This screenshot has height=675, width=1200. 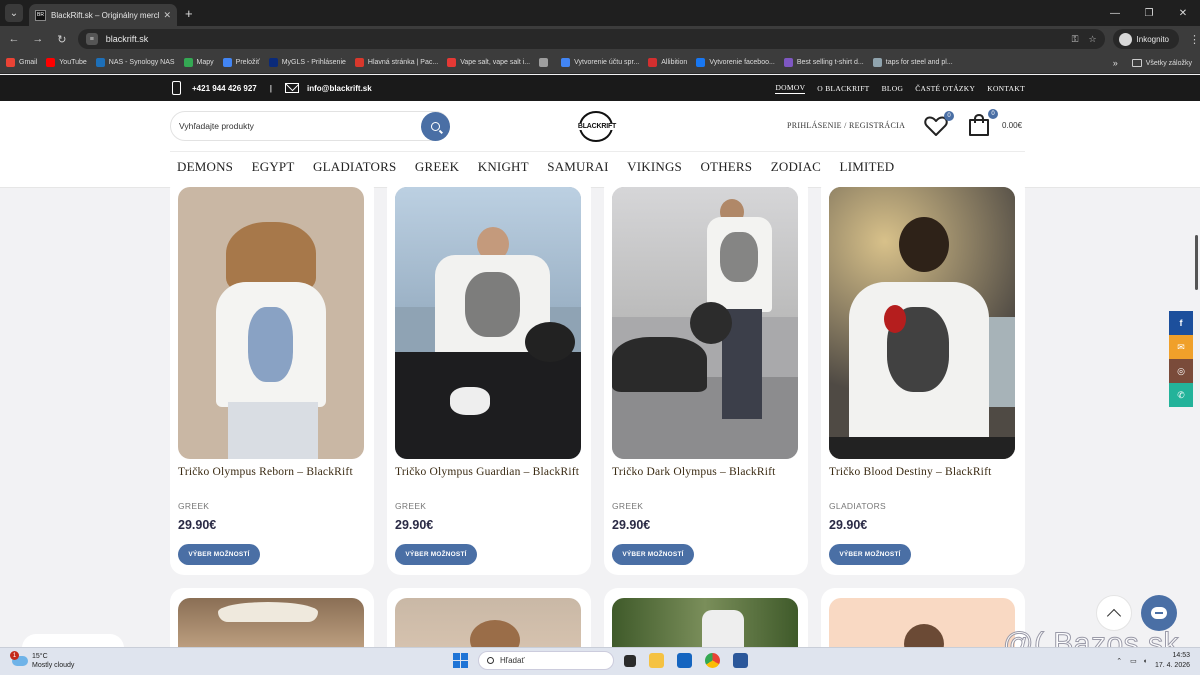 What do you see at coordinates (684, 660) in the screenshot?
I see `store-icon` at bounding box center [684, 660].